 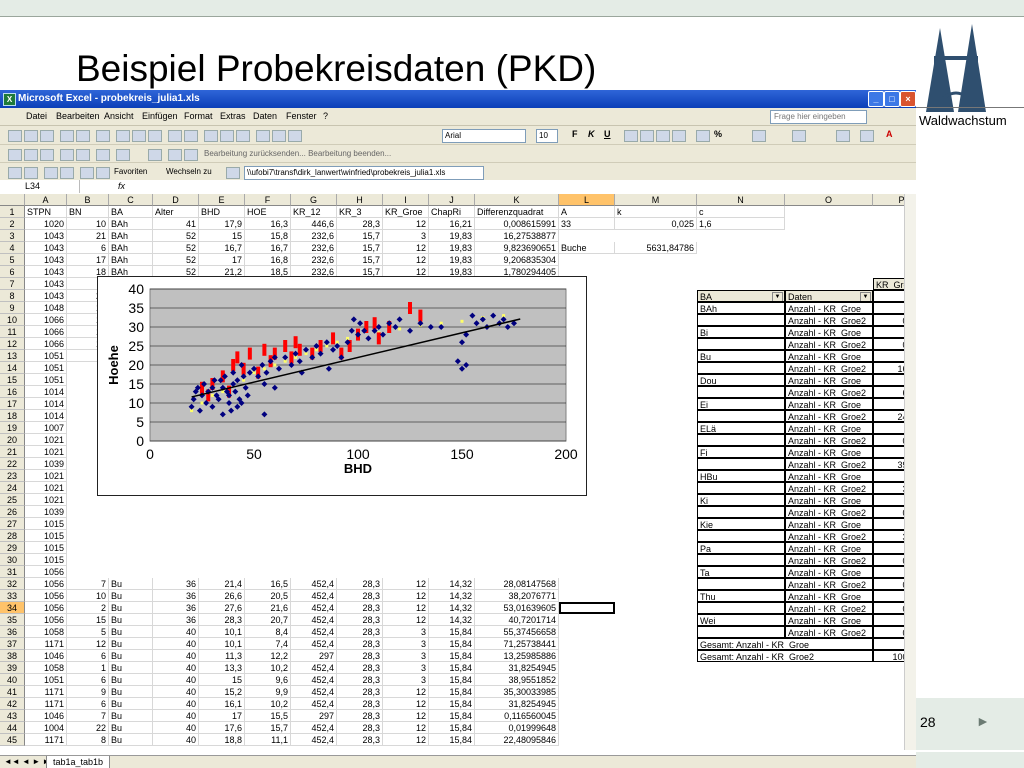 I want to click on row-header: 1, so click(x=12, y=212).